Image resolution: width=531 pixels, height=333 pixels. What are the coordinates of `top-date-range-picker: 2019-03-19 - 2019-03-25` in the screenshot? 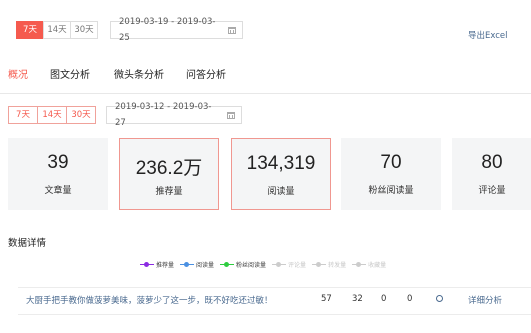 It's located at (176, 30).